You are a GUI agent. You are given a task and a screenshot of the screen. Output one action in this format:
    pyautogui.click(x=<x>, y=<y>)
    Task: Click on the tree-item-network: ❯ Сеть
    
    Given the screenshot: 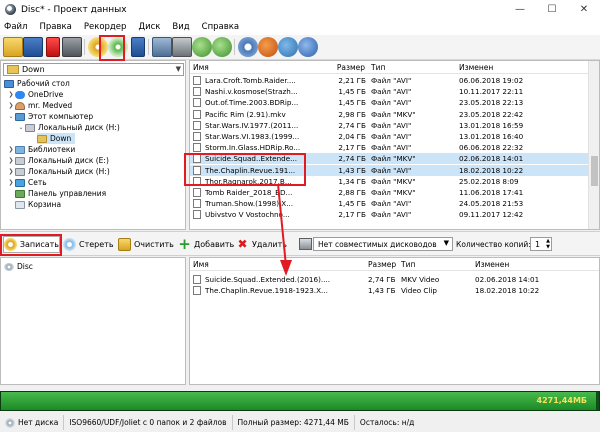 What is the action you would take?
    pyautogui.click(x=26, y=182)
    